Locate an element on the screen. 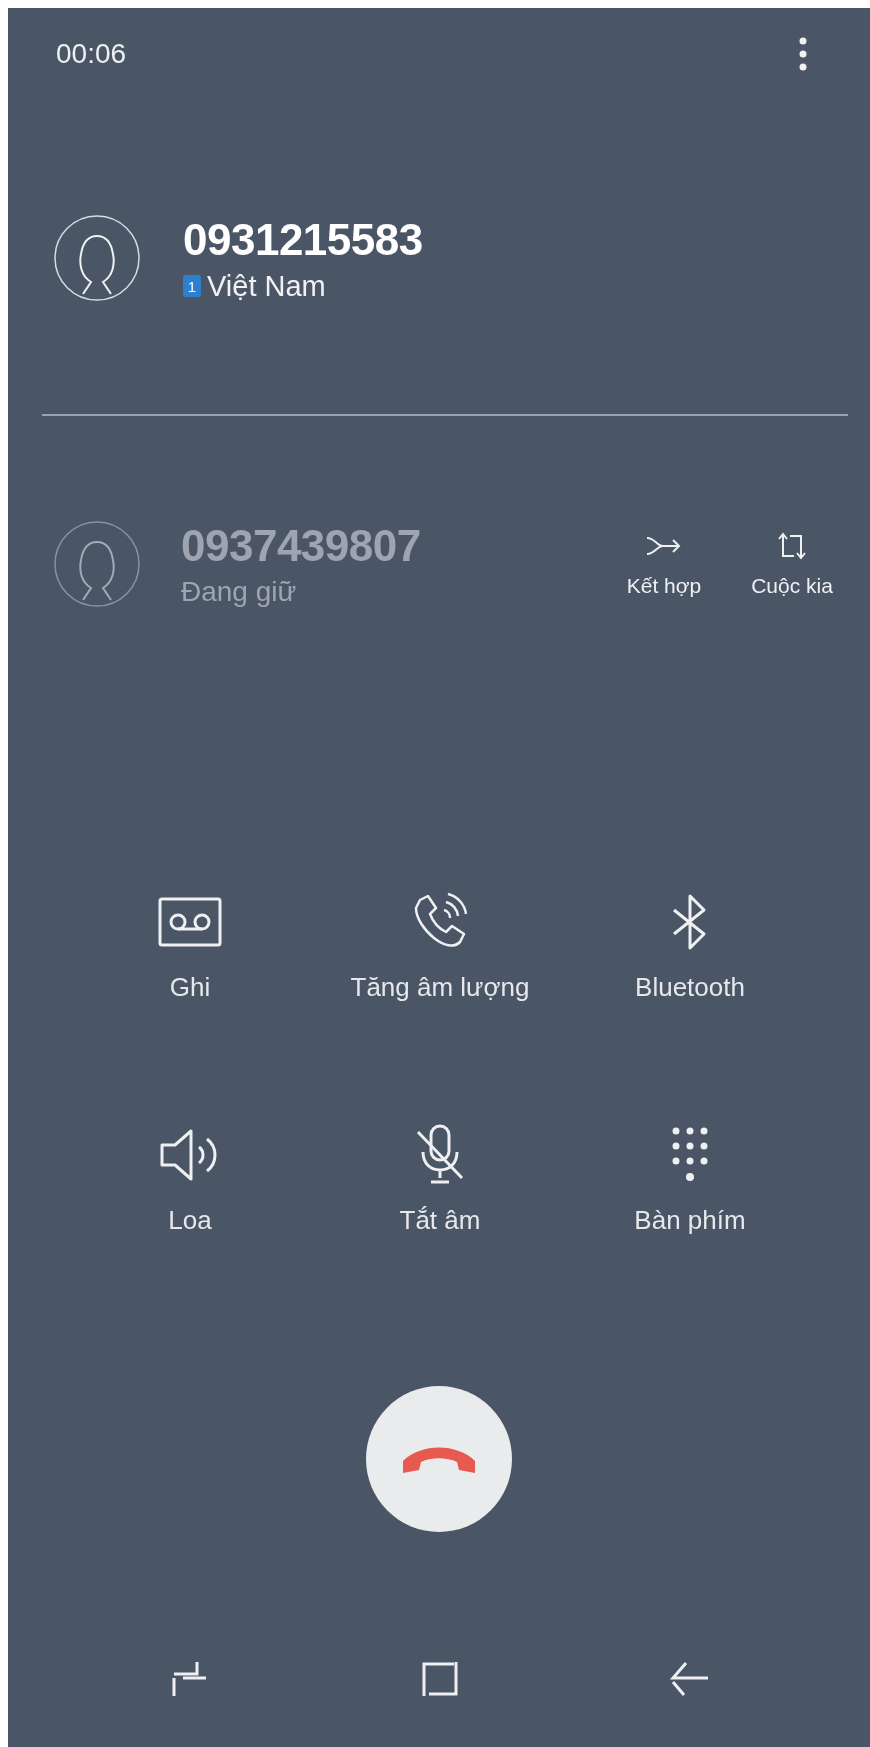  held-status: Đang giữ is located at coordinates (239, 592).